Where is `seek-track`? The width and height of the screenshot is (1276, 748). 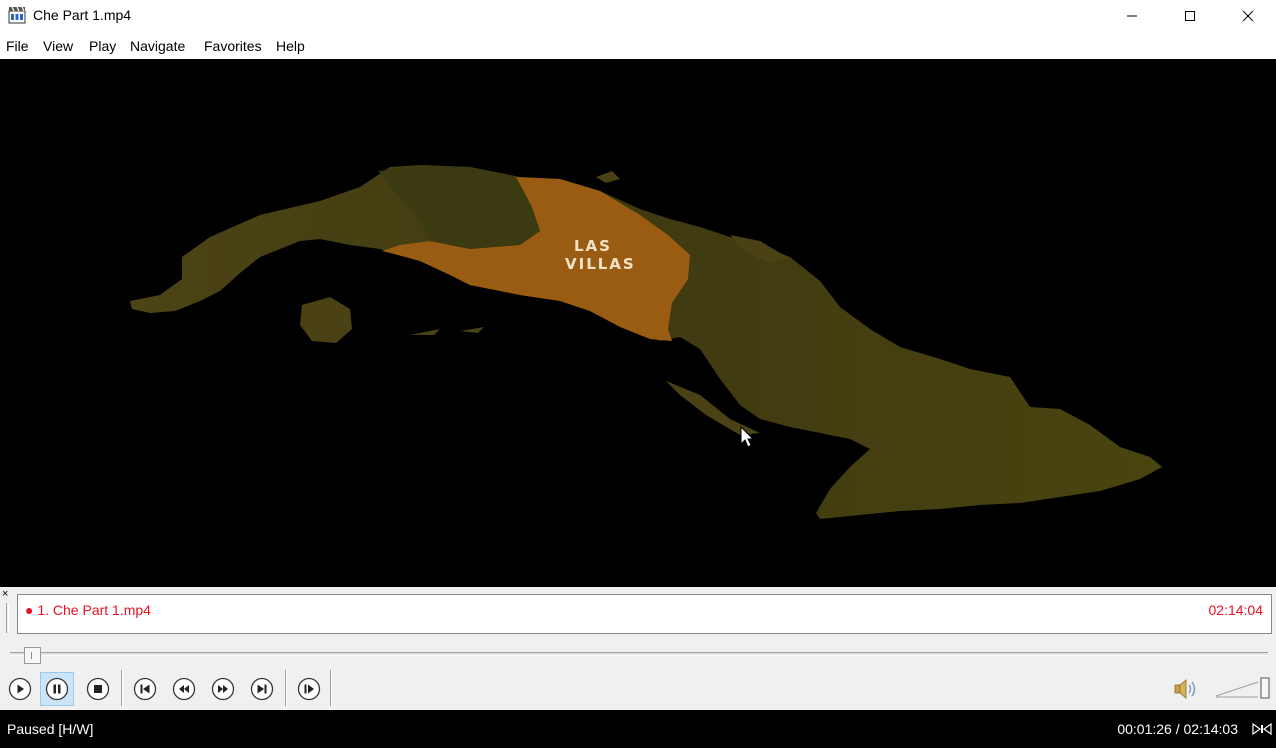
seek-track is located at coordinates (639, 654).